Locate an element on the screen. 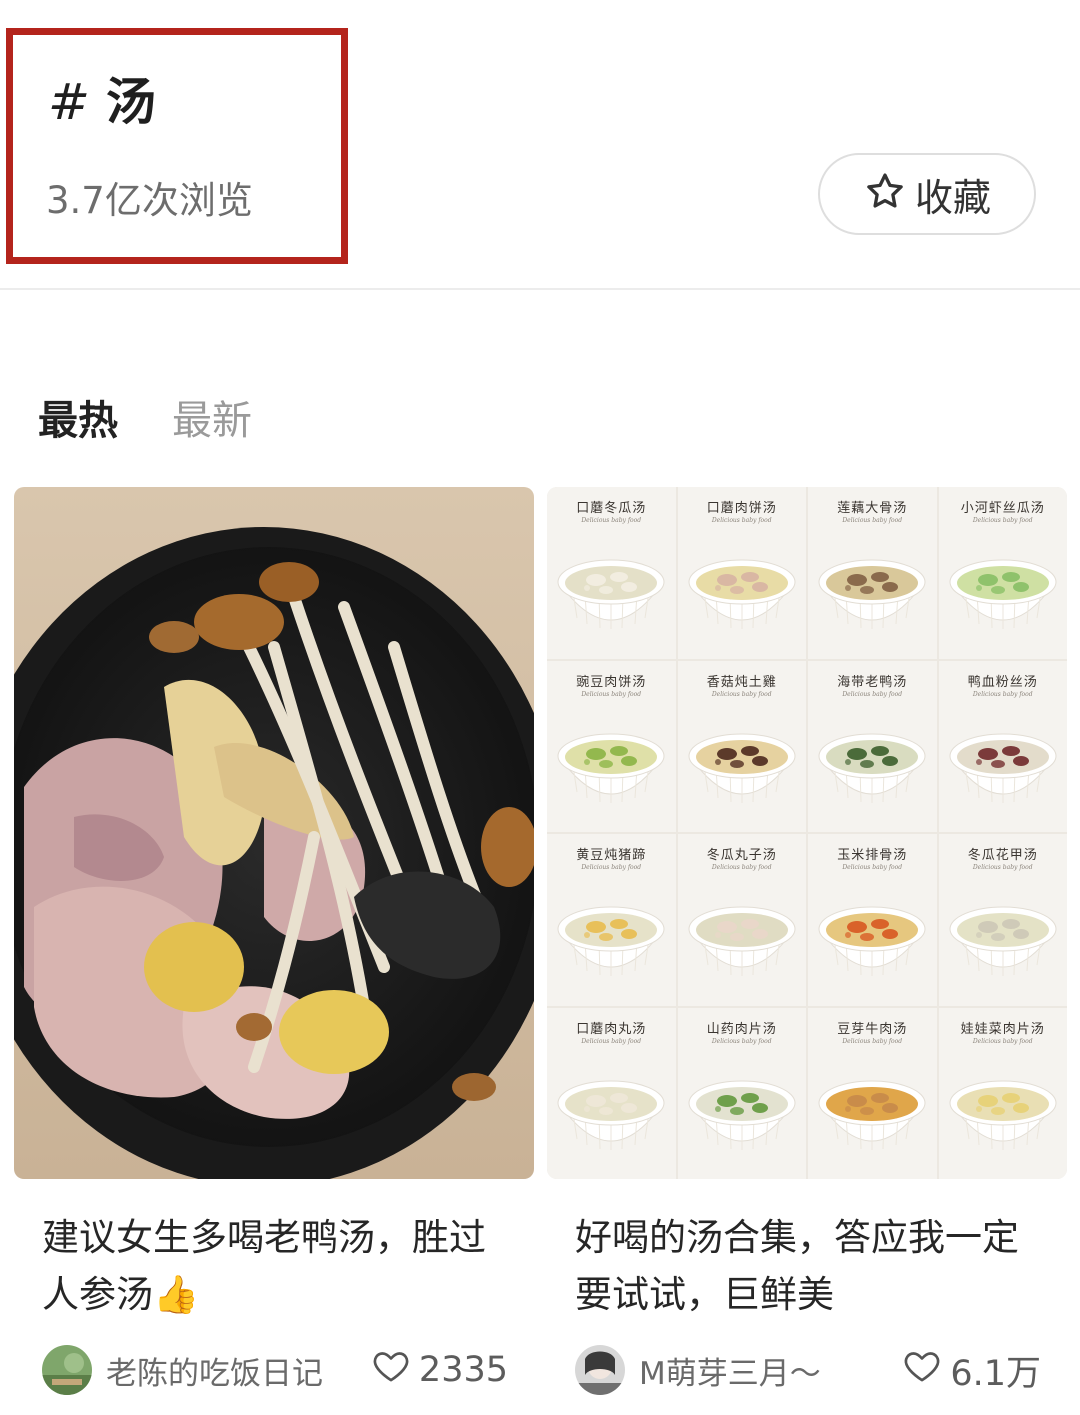 The width and height of the screenshot is (1080, 1415). note-title: 建议女生多喝老鸭汤，胜过人参汤👍 is located at coordinates (277, 1266).